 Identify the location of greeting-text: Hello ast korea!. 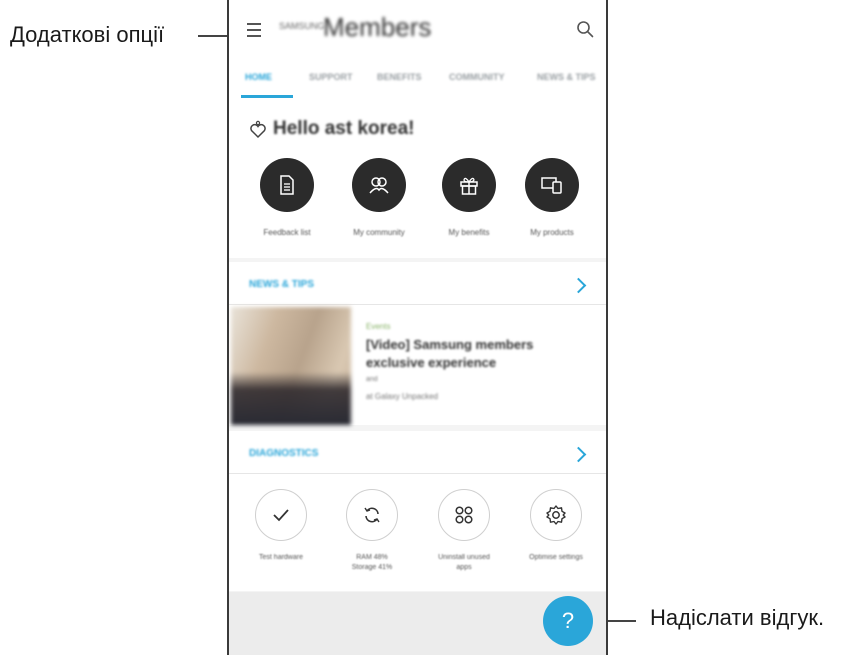
(344, 128).